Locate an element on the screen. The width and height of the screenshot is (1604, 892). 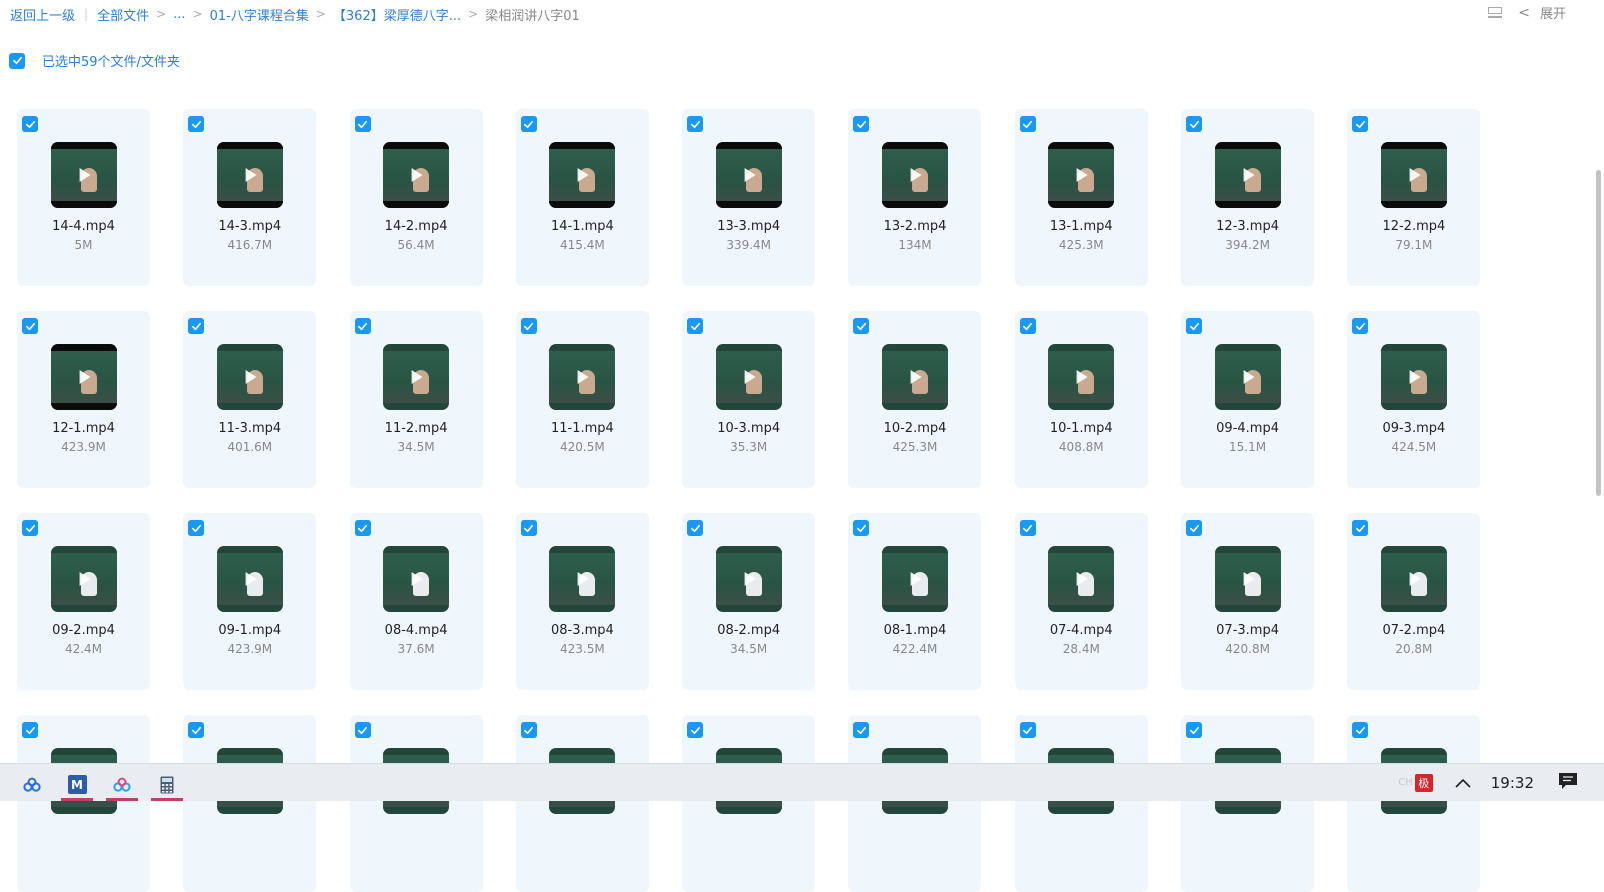
file-card: 09-4.mp4 15.1M is located at coordinates (1248, 399).